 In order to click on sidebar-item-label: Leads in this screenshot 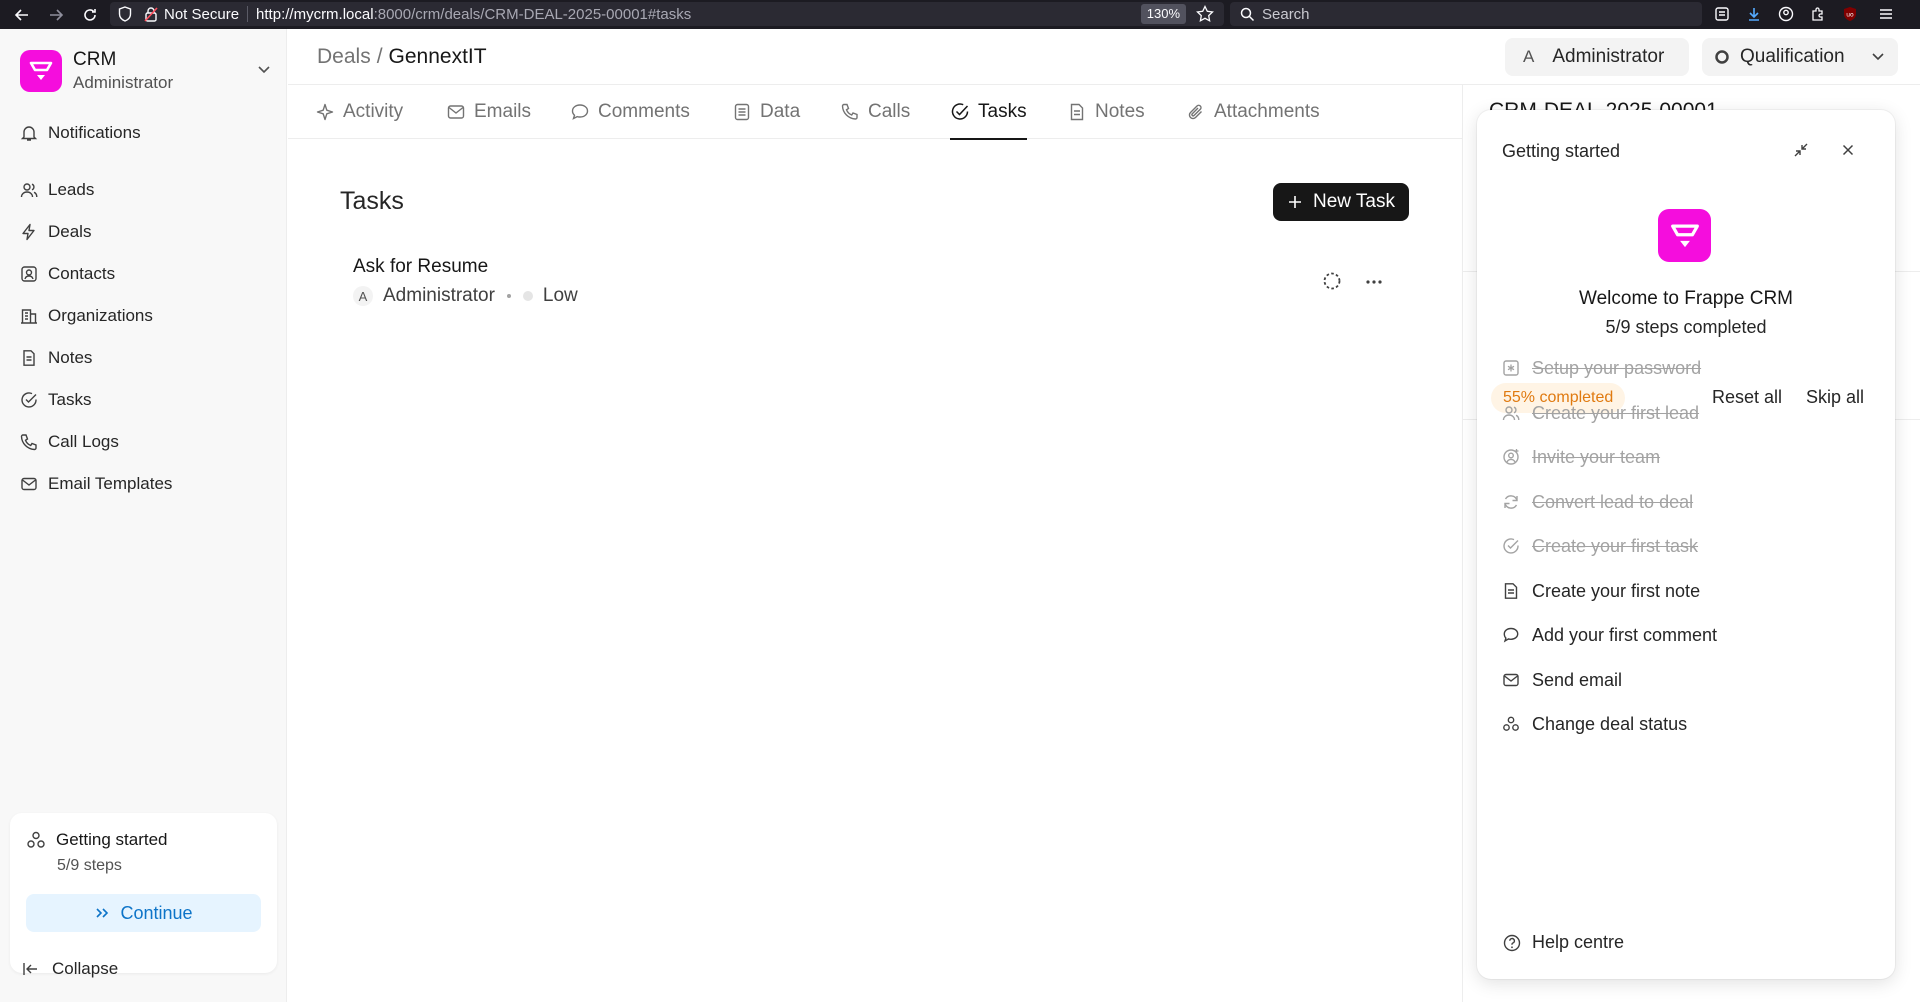, I will do `click(71, 189)`.